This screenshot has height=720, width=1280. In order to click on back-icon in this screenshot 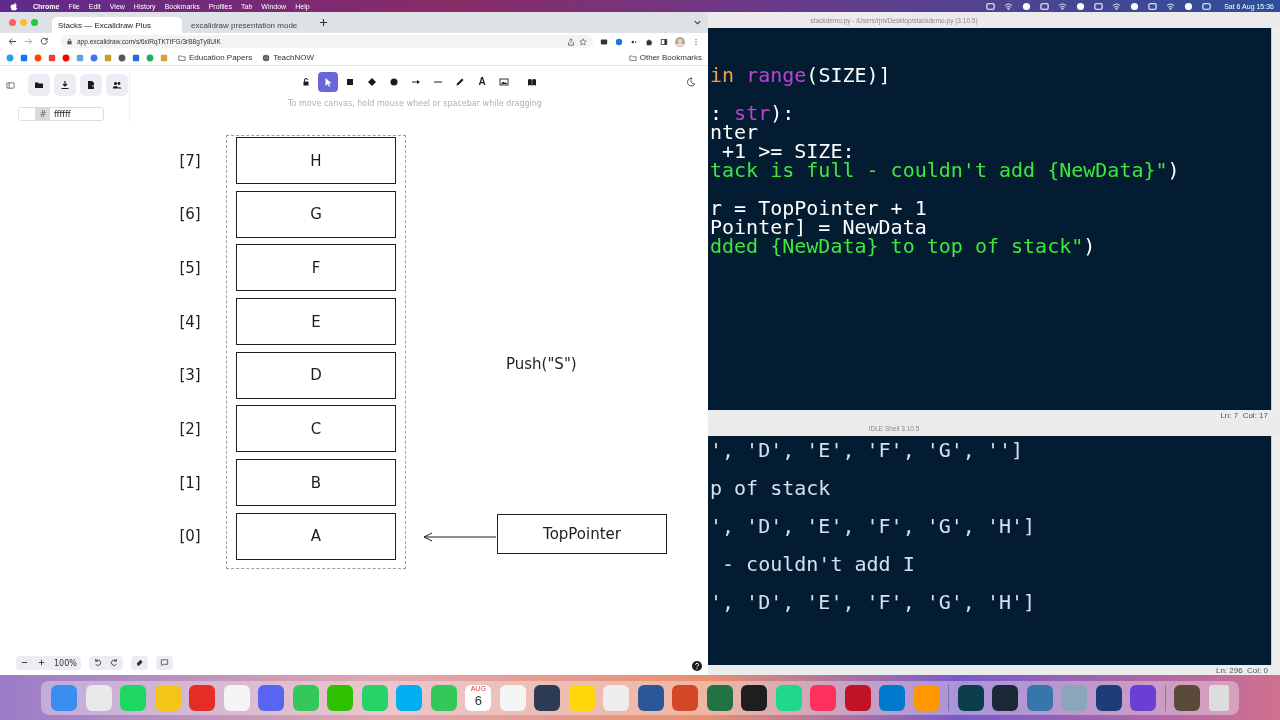, I will do `click(12, 41)`.